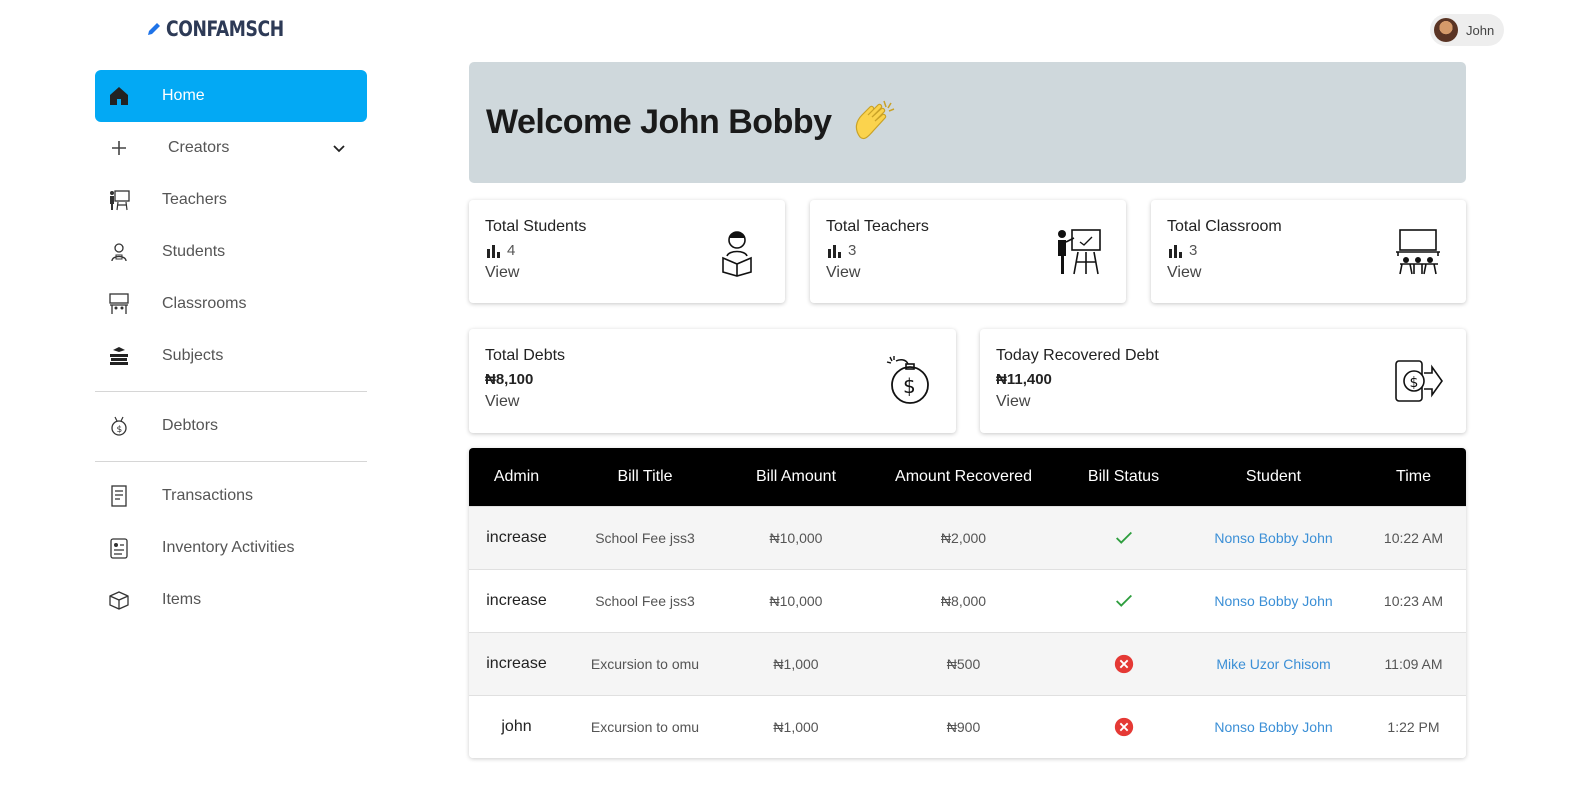 This screenshot has width=1595, height=809. I want to click on student-icon, so click(119, 252).